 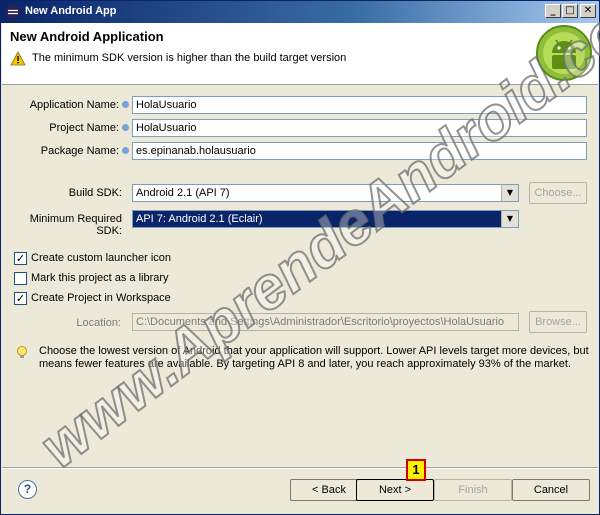 I want to click on custom-launcher-icon-checkbox: ✓, so click(x=20, y=258).